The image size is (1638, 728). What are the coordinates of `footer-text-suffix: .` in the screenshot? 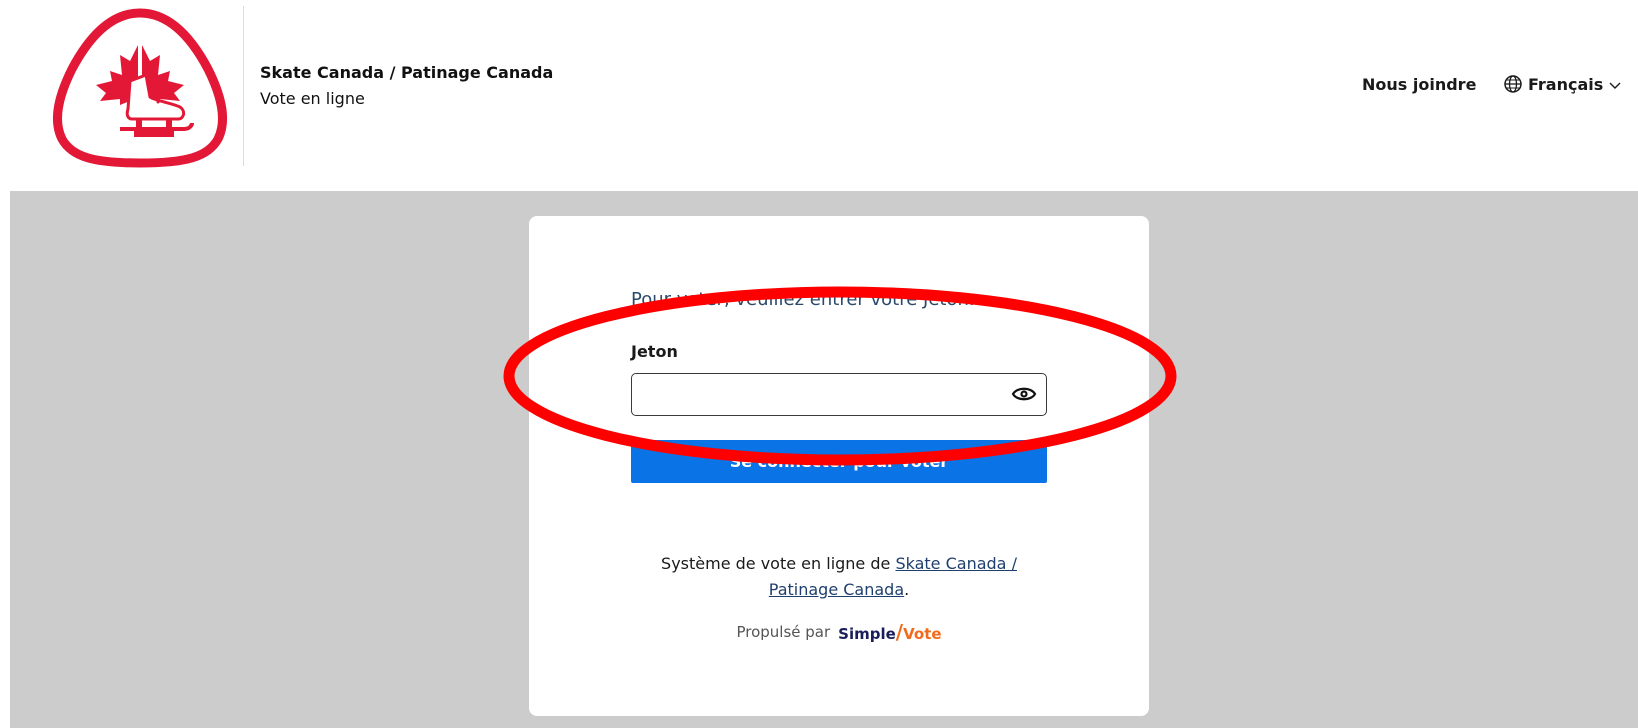 It's located at (907, 589).